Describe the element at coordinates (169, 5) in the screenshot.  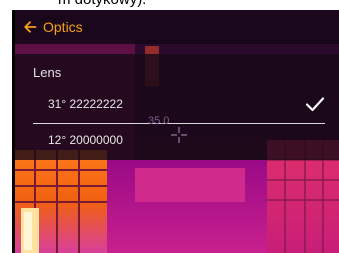
I see `document-caption-fragment: m dotykowy).` at that location.